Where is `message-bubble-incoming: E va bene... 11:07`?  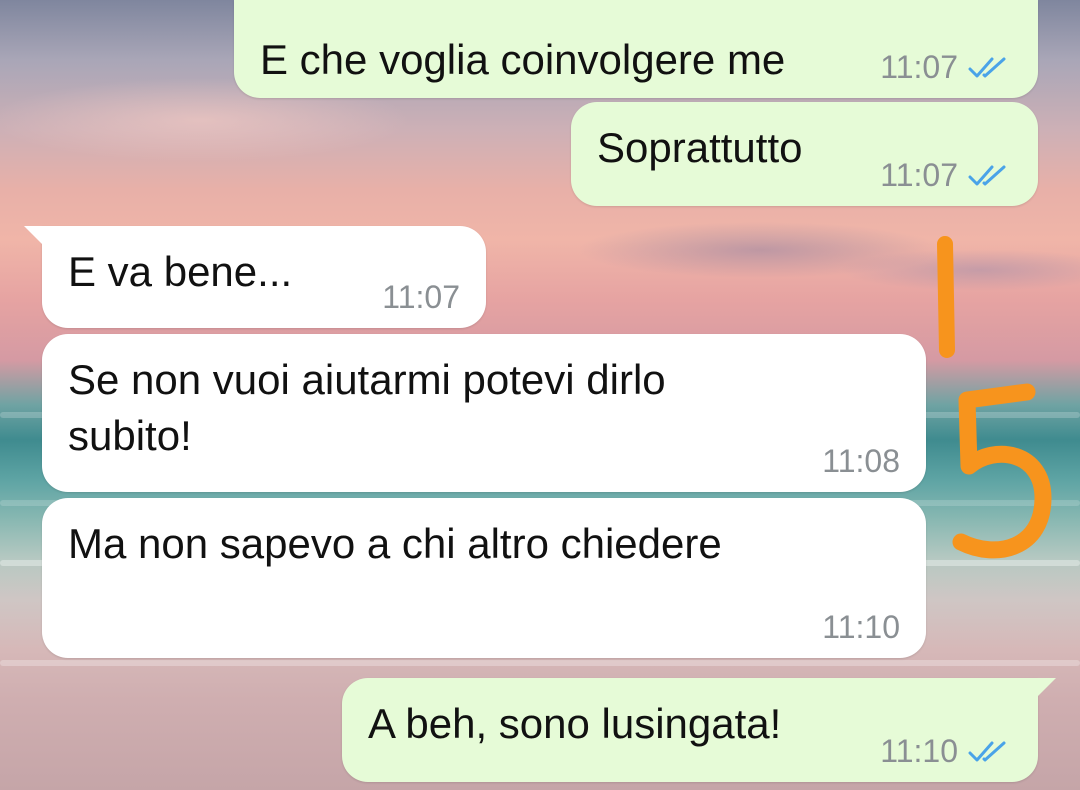
message-bubble-incoming: E va bene... 11:07 is located at coordinates (255, 277).